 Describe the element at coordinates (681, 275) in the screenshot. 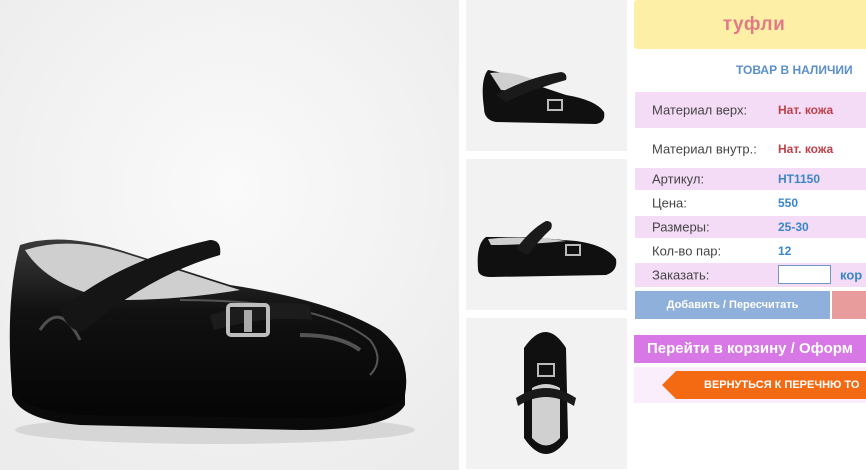

I see `order-label: Заказать:` at that location.